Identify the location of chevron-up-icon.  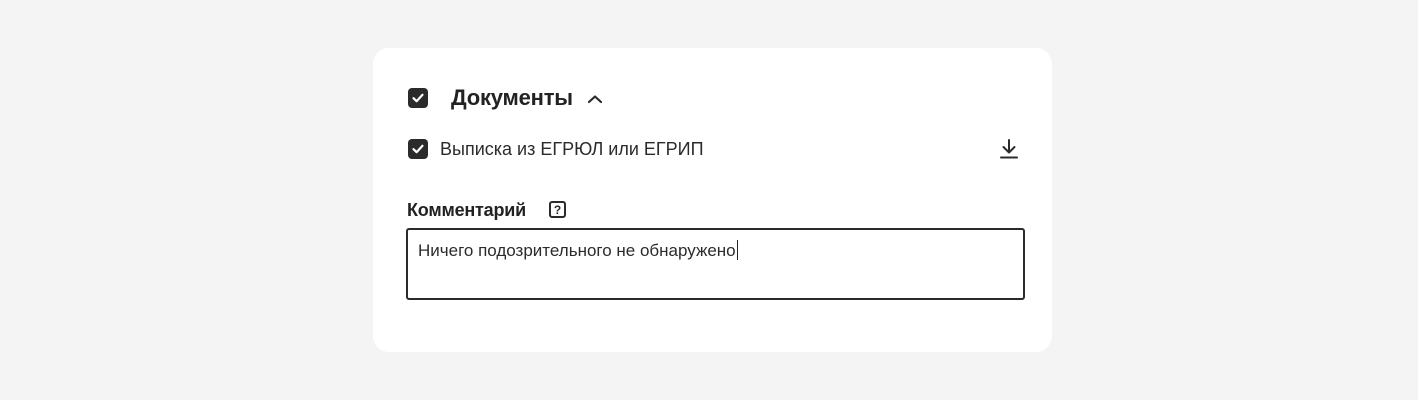
(595, 99).